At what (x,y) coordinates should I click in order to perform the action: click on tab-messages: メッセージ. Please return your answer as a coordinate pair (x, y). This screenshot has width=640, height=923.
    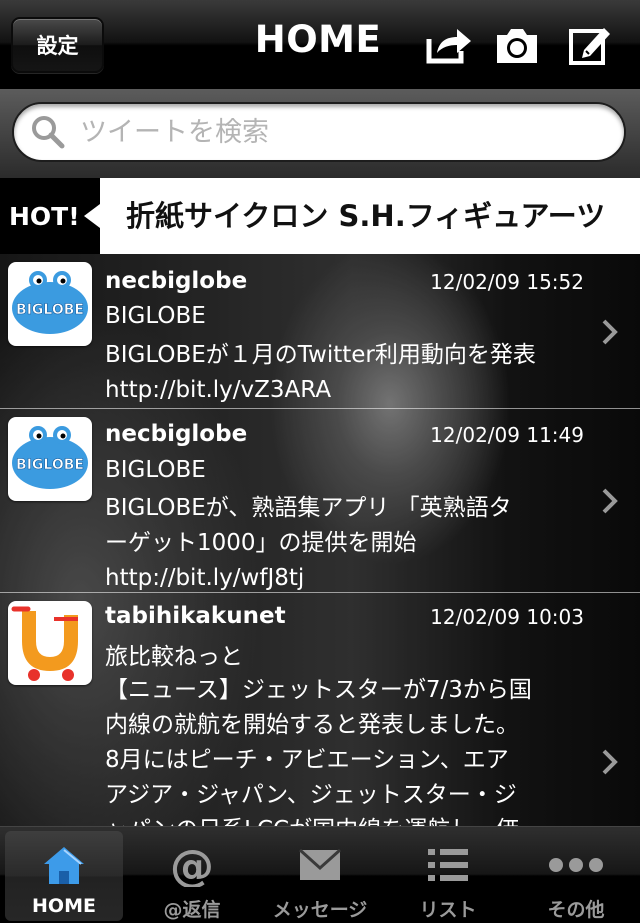
    Looking at the image, I should click on (320, 876).